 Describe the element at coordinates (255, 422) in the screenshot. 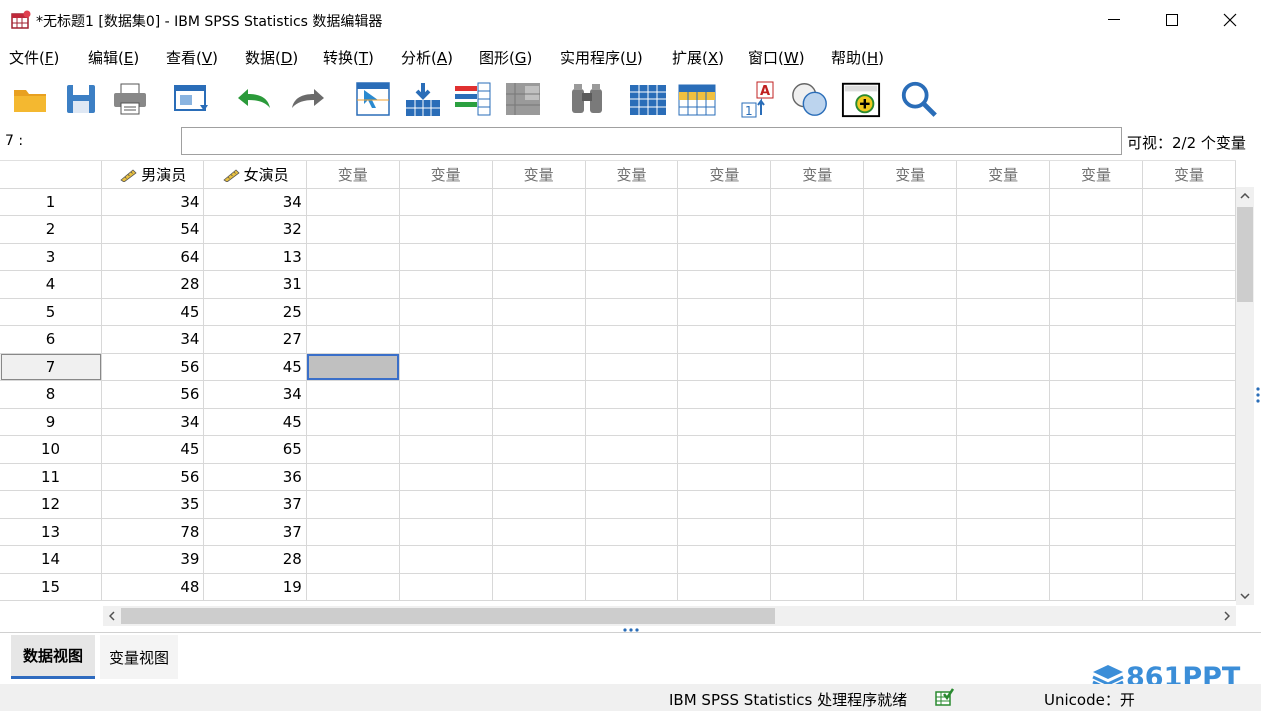

I see `cell-female-actor: 45` at that location.